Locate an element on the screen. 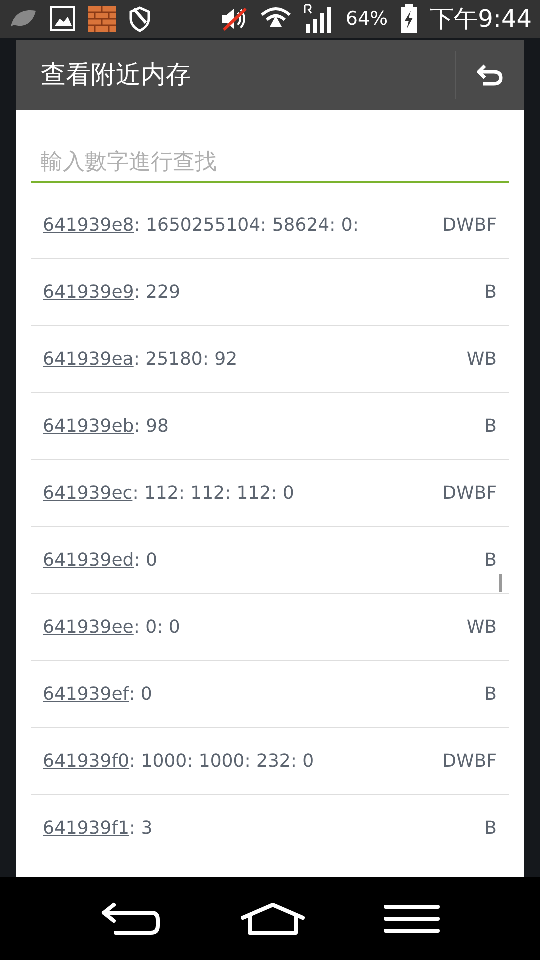 The image size is (540, 960). memory-values: : 25180: 92 is located at coordinates (186, 360).